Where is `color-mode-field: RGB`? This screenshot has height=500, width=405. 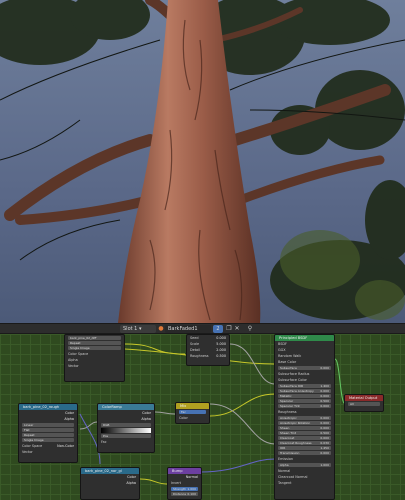
color-mode-field: RGB is located at coordinates (126, 425).